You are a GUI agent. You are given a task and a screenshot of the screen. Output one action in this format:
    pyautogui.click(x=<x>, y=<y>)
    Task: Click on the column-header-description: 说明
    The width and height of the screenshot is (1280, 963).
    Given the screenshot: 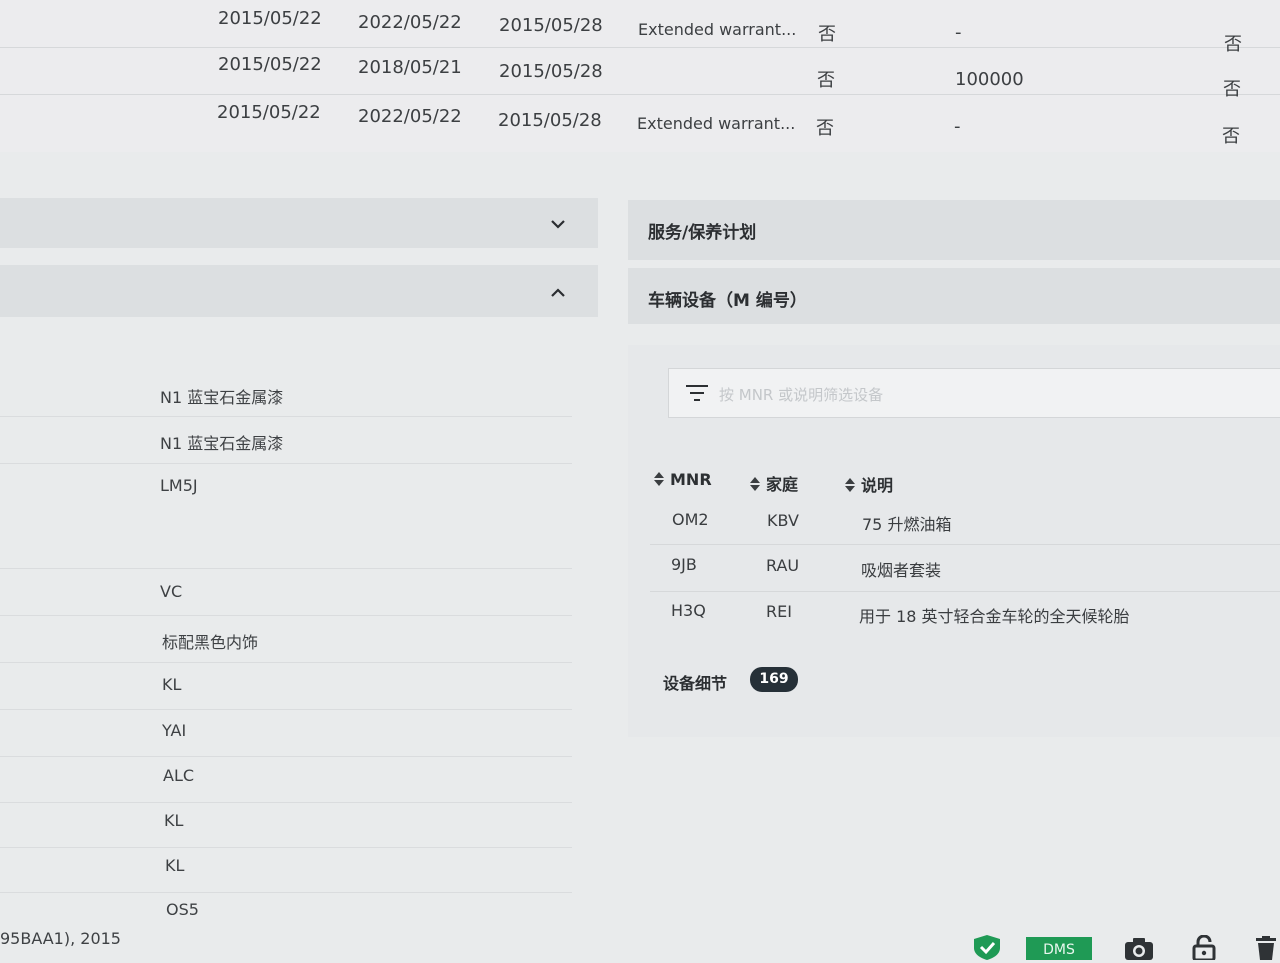 What is the action you would take?
    pyautogui.click(x=869, y=484)
    